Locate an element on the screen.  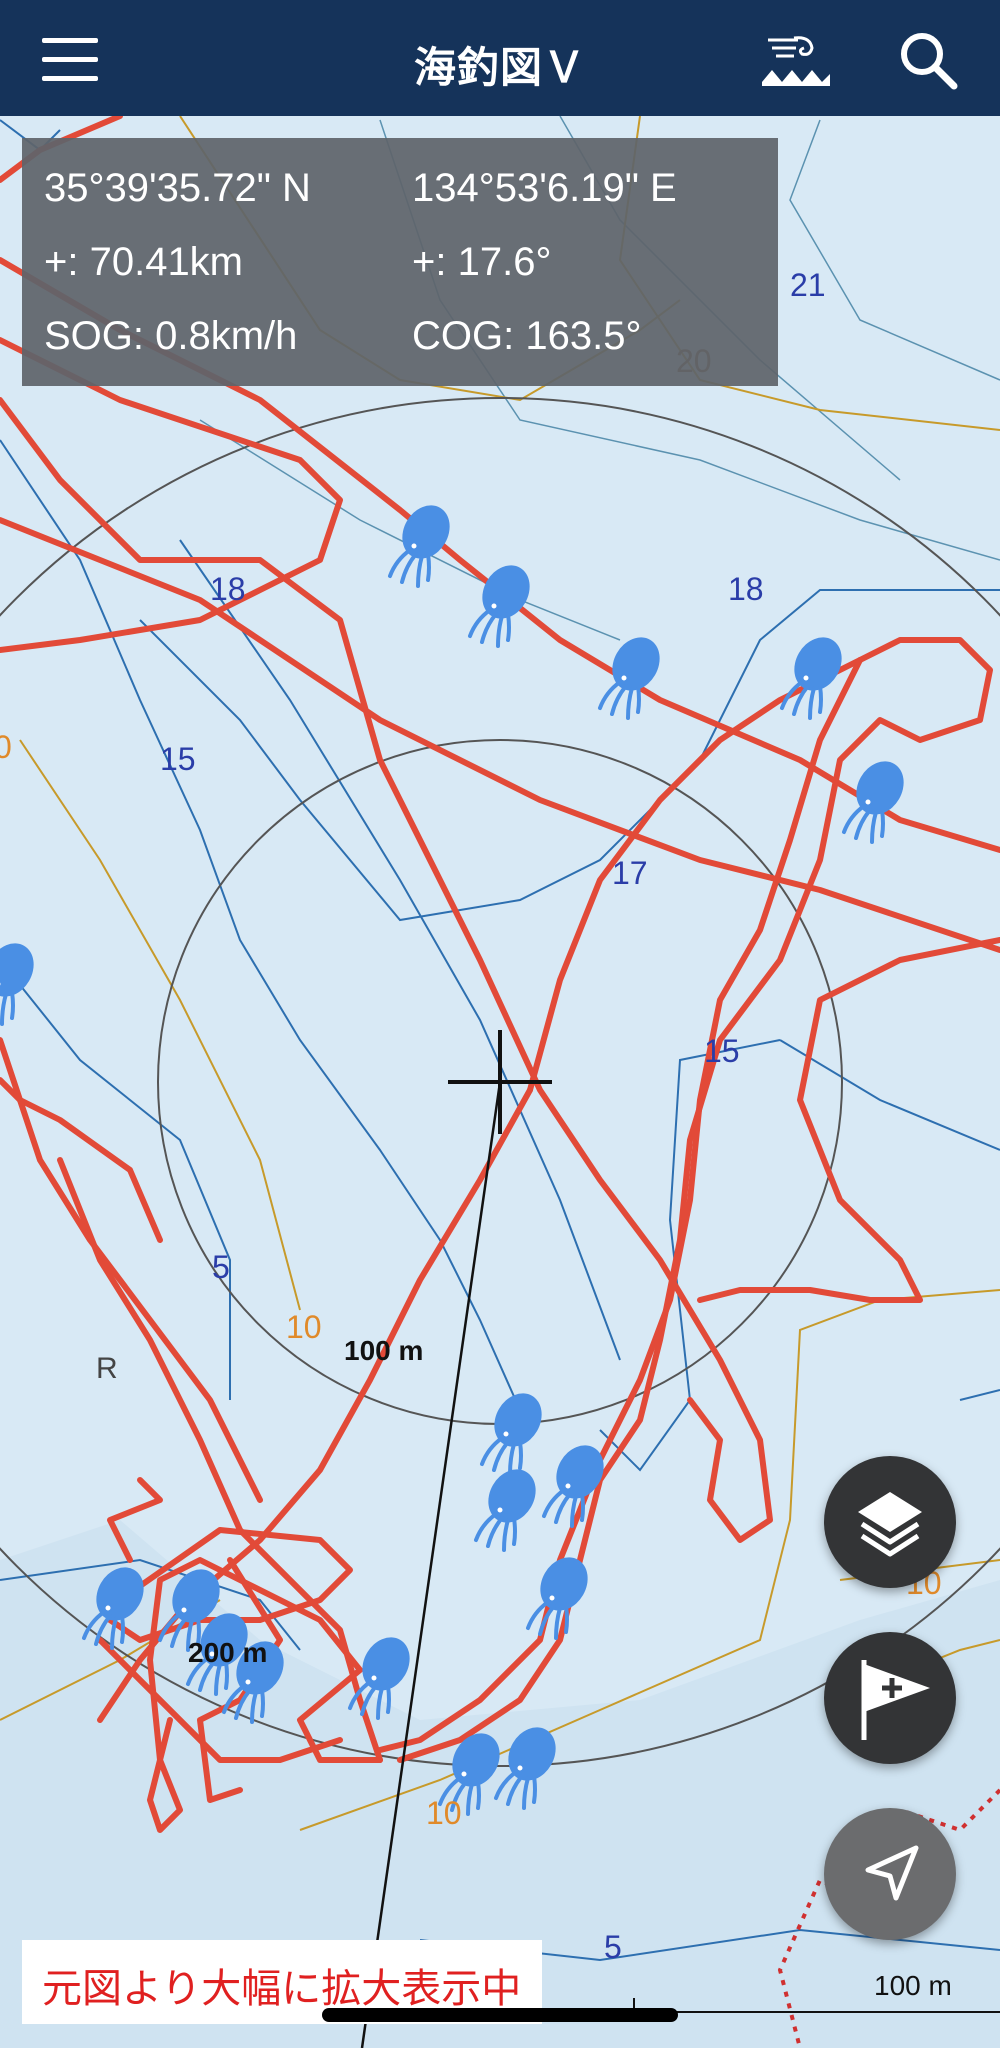
search-button is located at coordinates (928, 60).